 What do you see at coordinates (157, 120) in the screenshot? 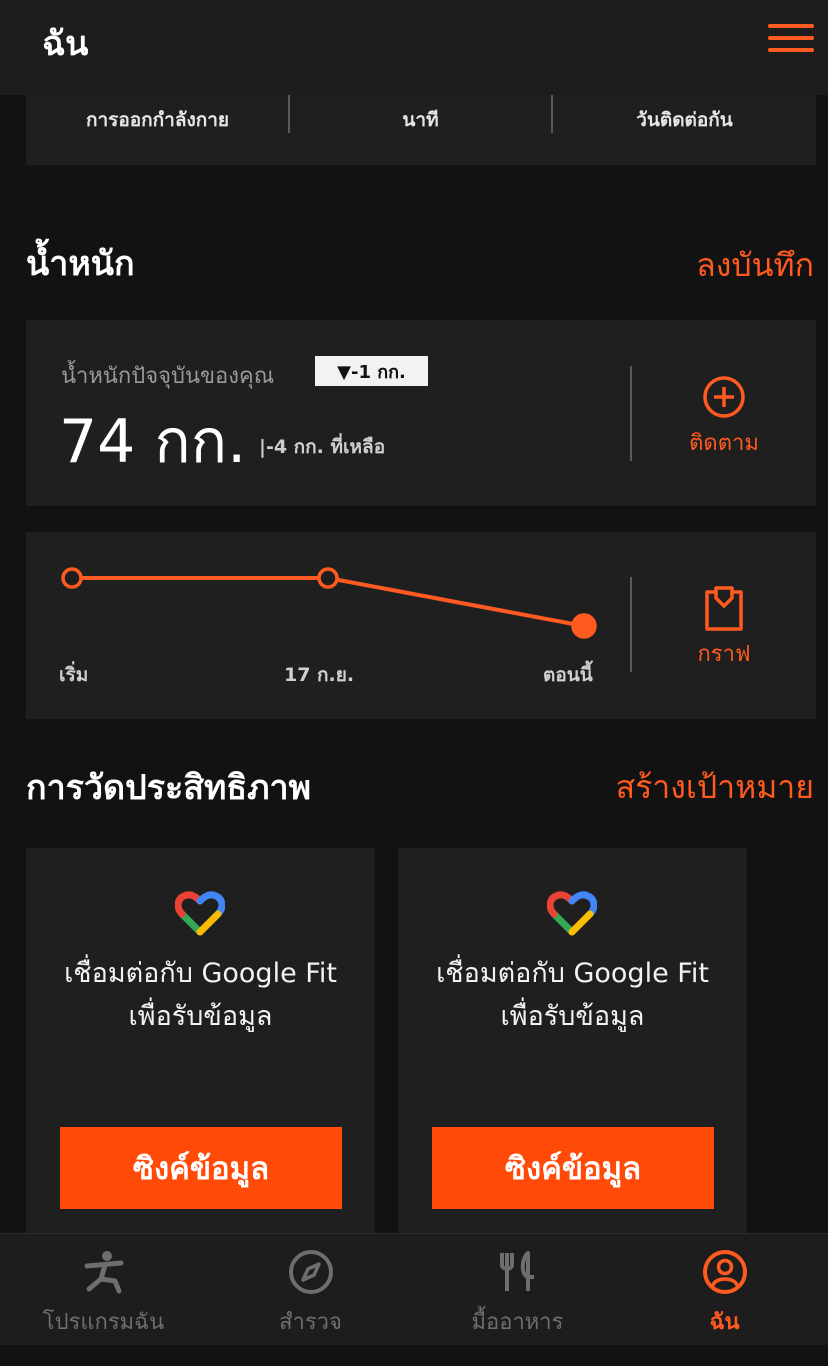
I see `stat-label-workouts: การออกกำลังกาย` at bounding box center [157, 120].